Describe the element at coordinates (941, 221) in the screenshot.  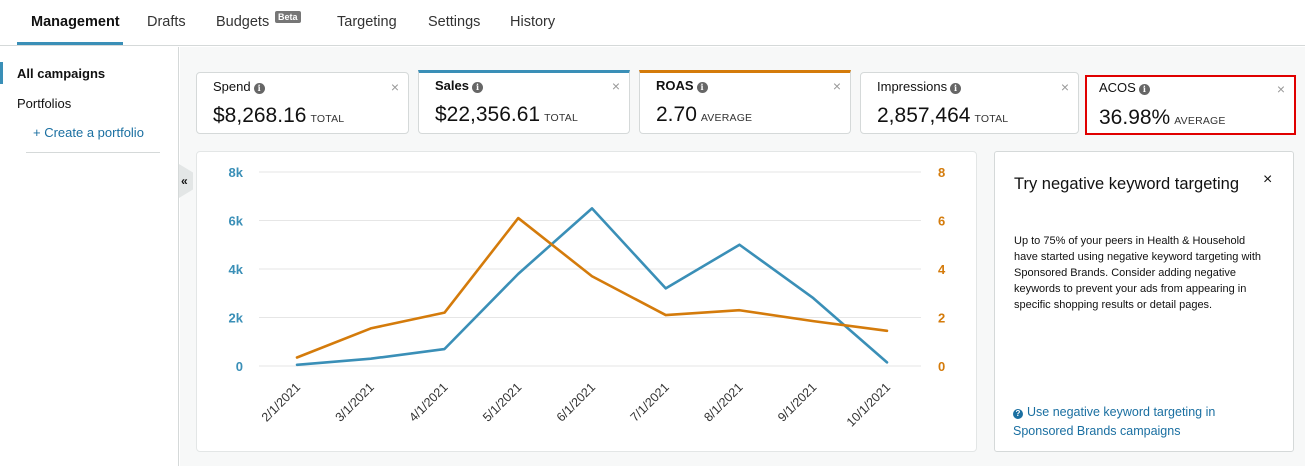
I see `y-right-tick-label: 6` at that location.